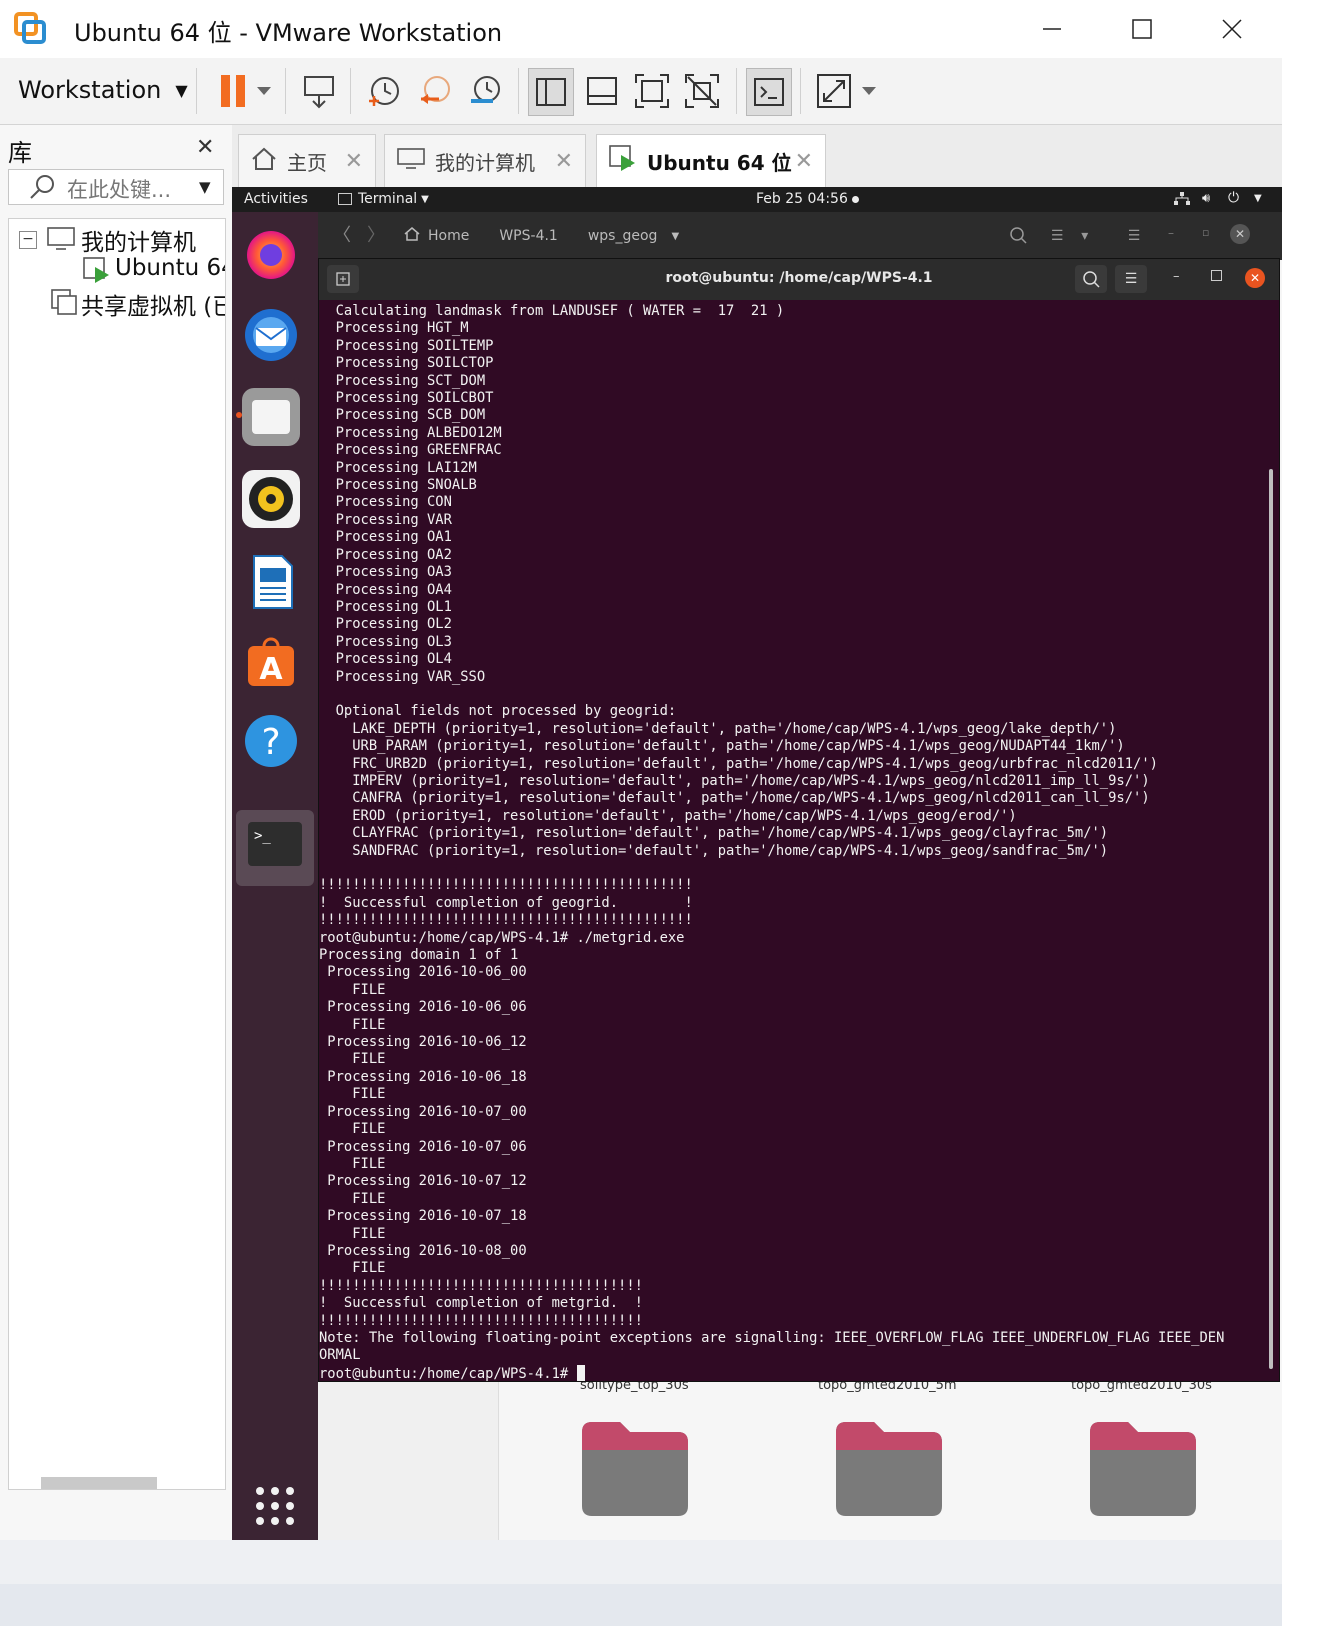 This screenshot has height=1626, width=1329. I want to click on terminal-line: Processing CON, so click(393, 502).